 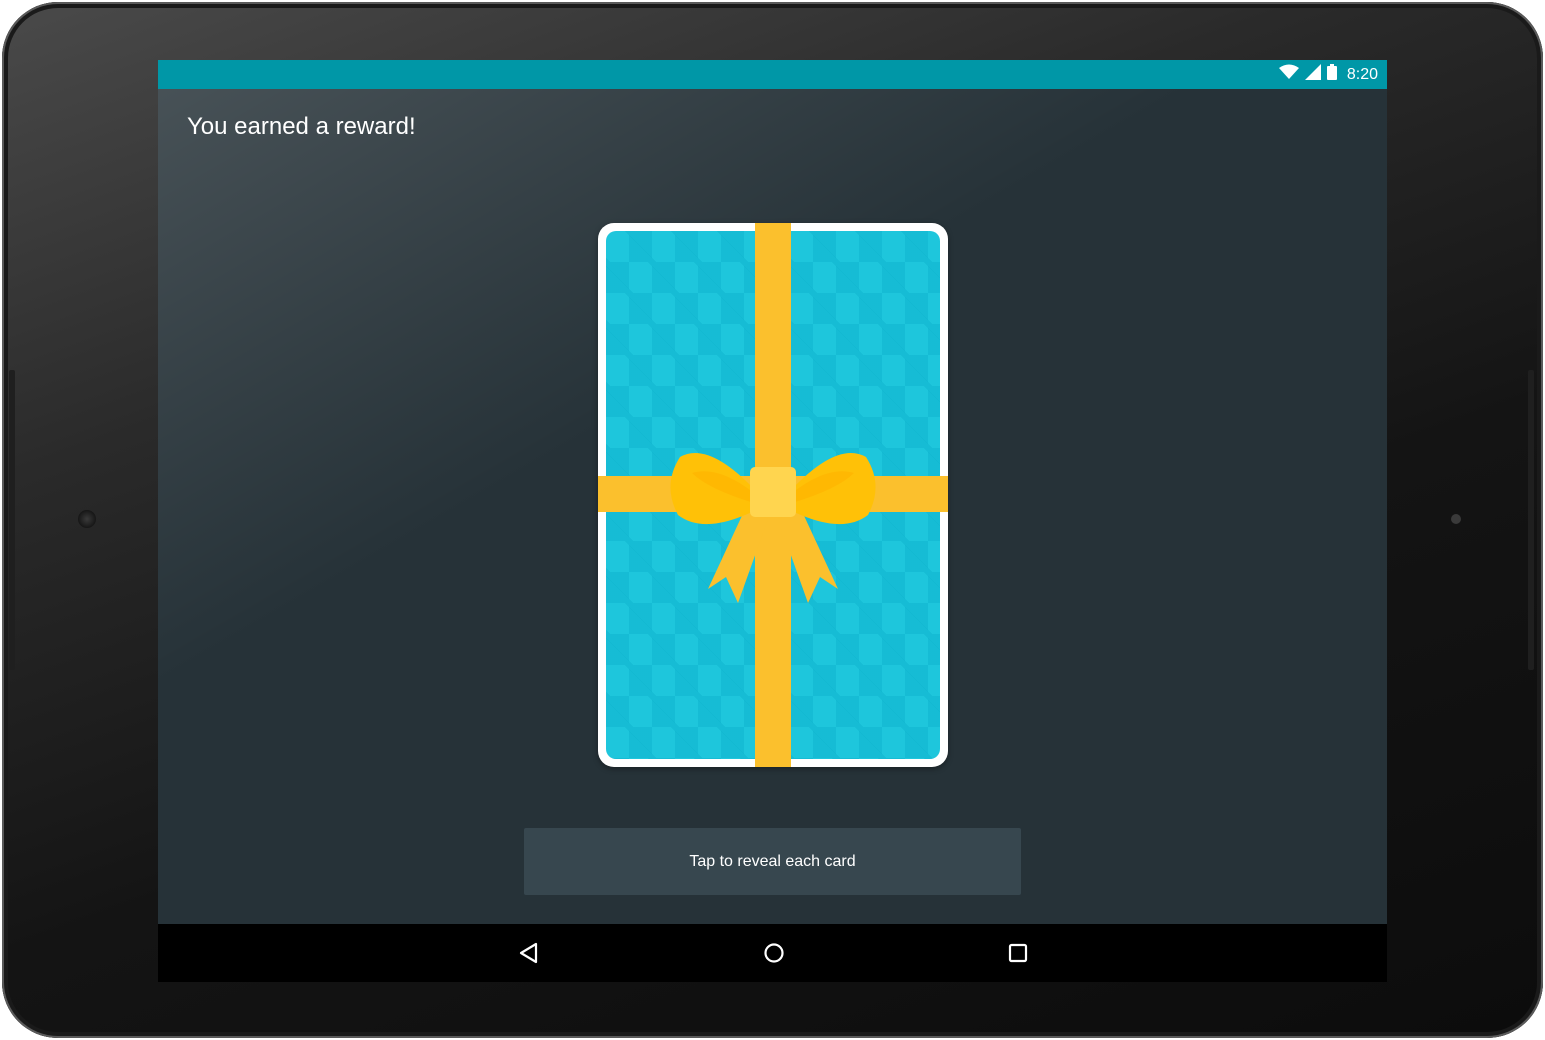 What do you see at coordinates (1362, 74) in the screenshot?
I see `status-time: 8:20` at bounding box center [1362, 74].